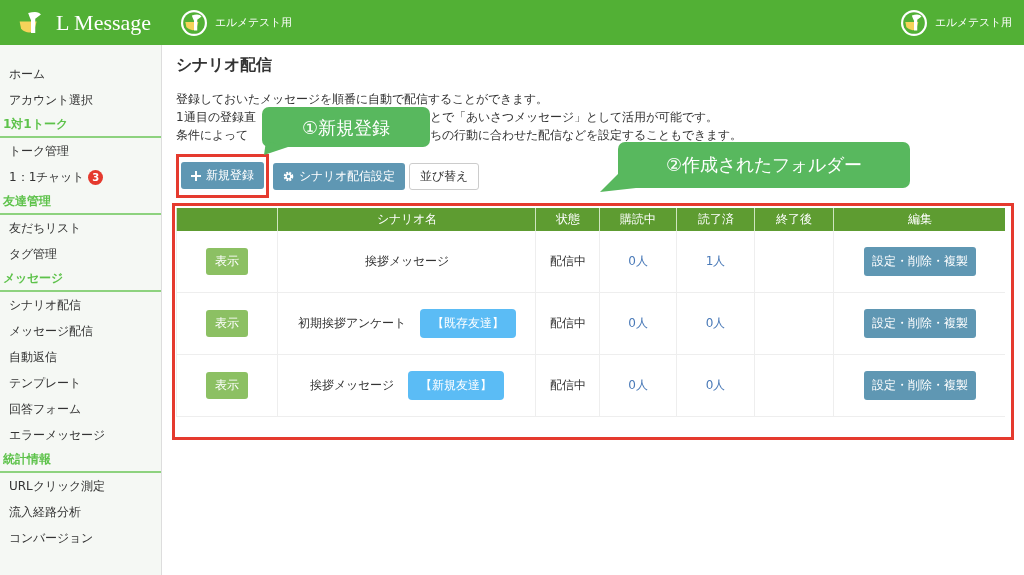  Describe the element at coordinates (39, 151) in the screenshot. I see `sidebar-item: トーク管理` at that location.